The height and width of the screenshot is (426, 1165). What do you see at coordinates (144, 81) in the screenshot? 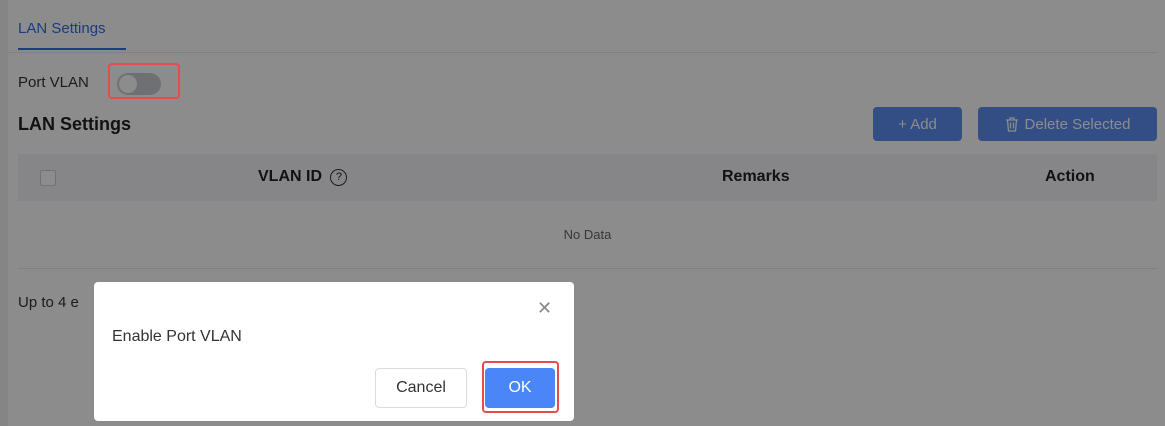
I see `highlight-port-vlan-toggle` at bounding box center [144, 81].